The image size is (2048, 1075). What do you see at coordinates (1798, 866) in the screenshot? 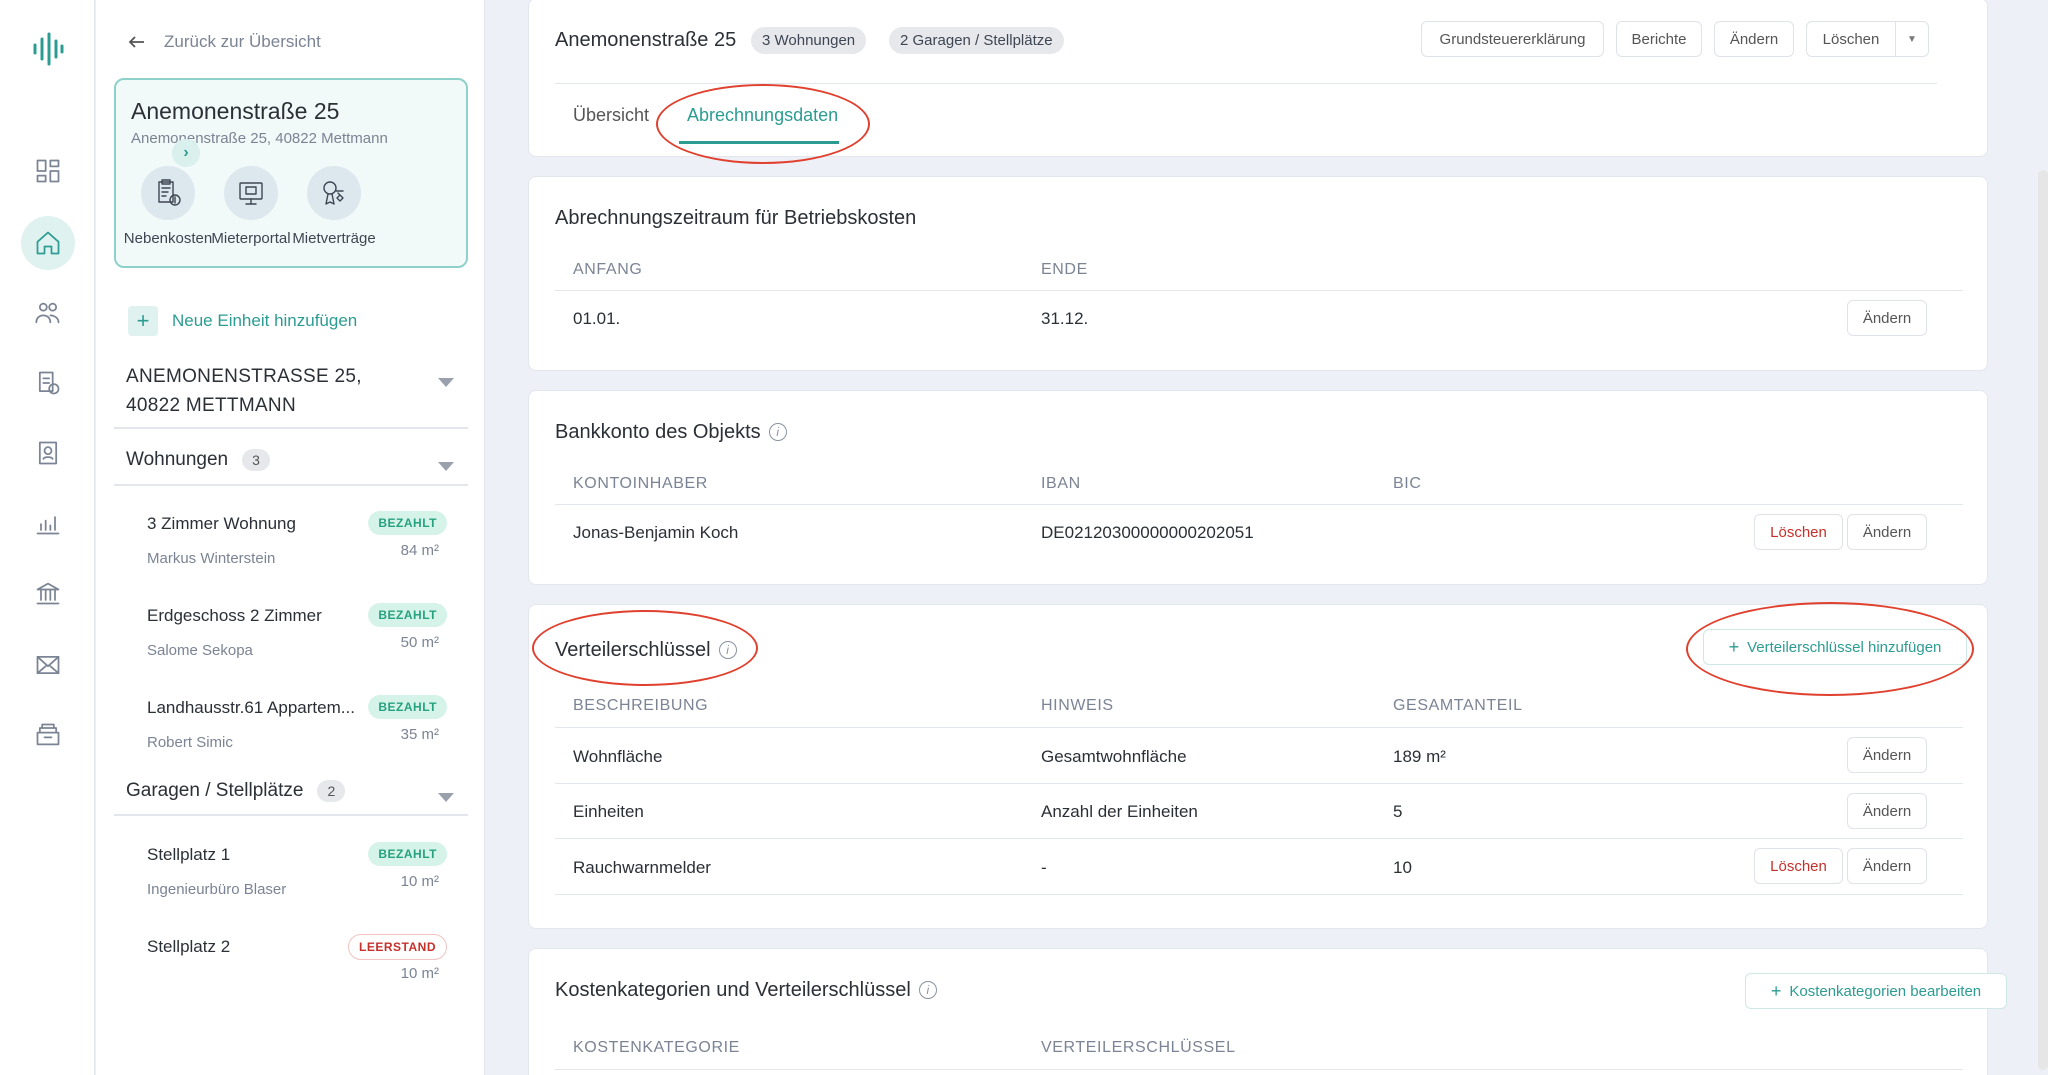
I see `delete-key-button: Löschen` at bounding box center [1798, 866].